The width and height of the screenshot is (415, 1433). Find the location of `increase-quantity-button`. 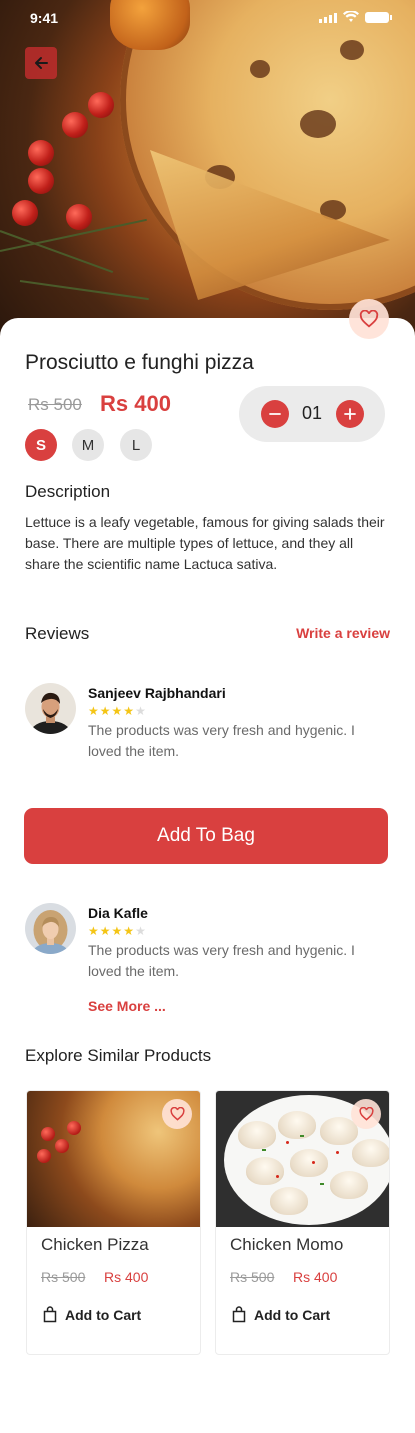

increase-quantity-button is located at coordinates (350, 414).